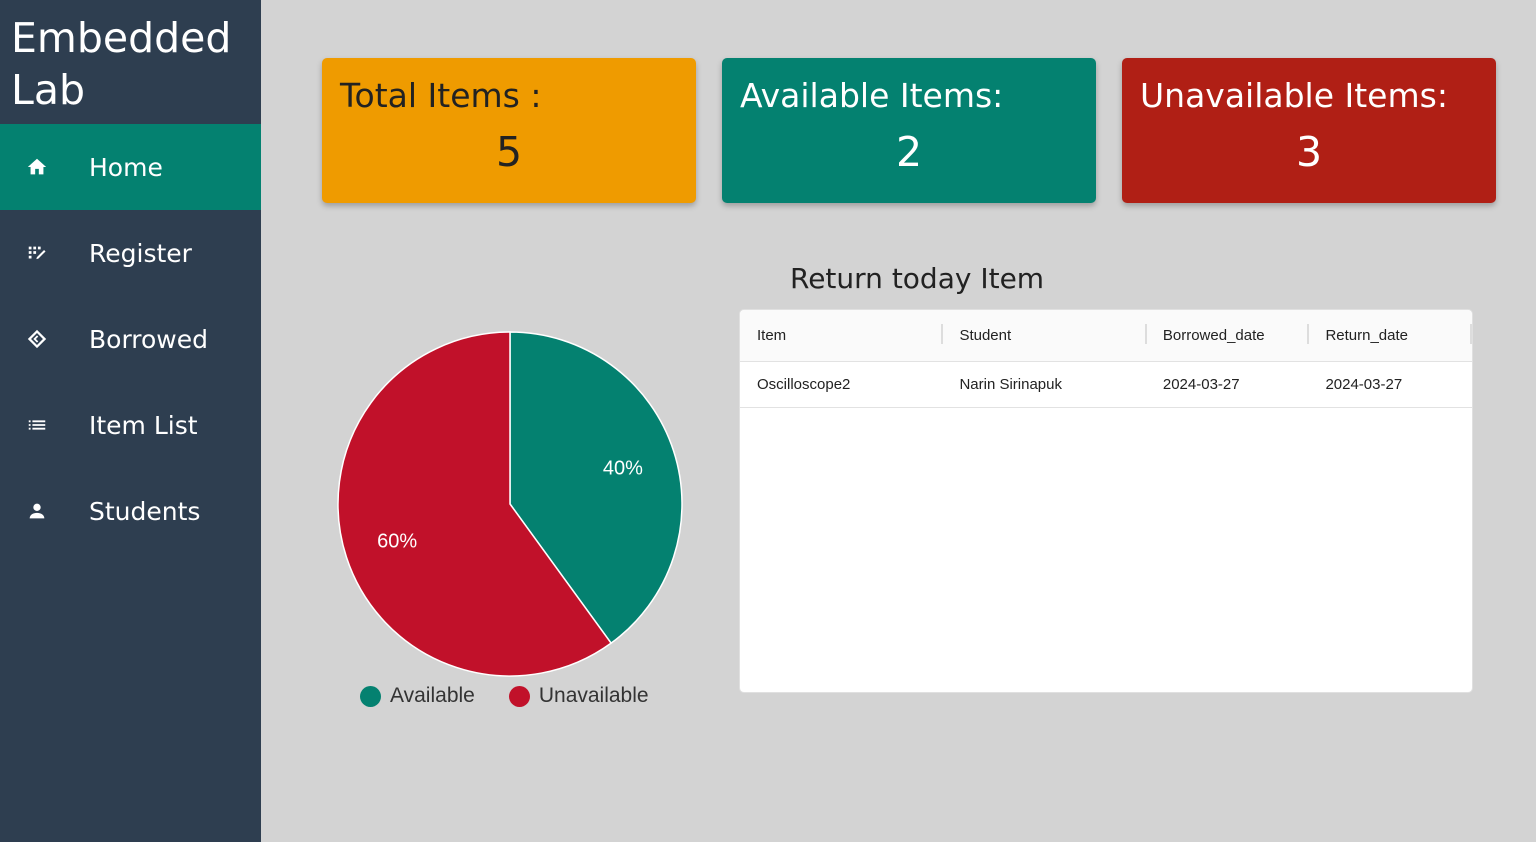  What do you see at coordinates (145, 511) in the screenshot?
I see `sidebar-item-label: Students` at bounding box center [145, 511].